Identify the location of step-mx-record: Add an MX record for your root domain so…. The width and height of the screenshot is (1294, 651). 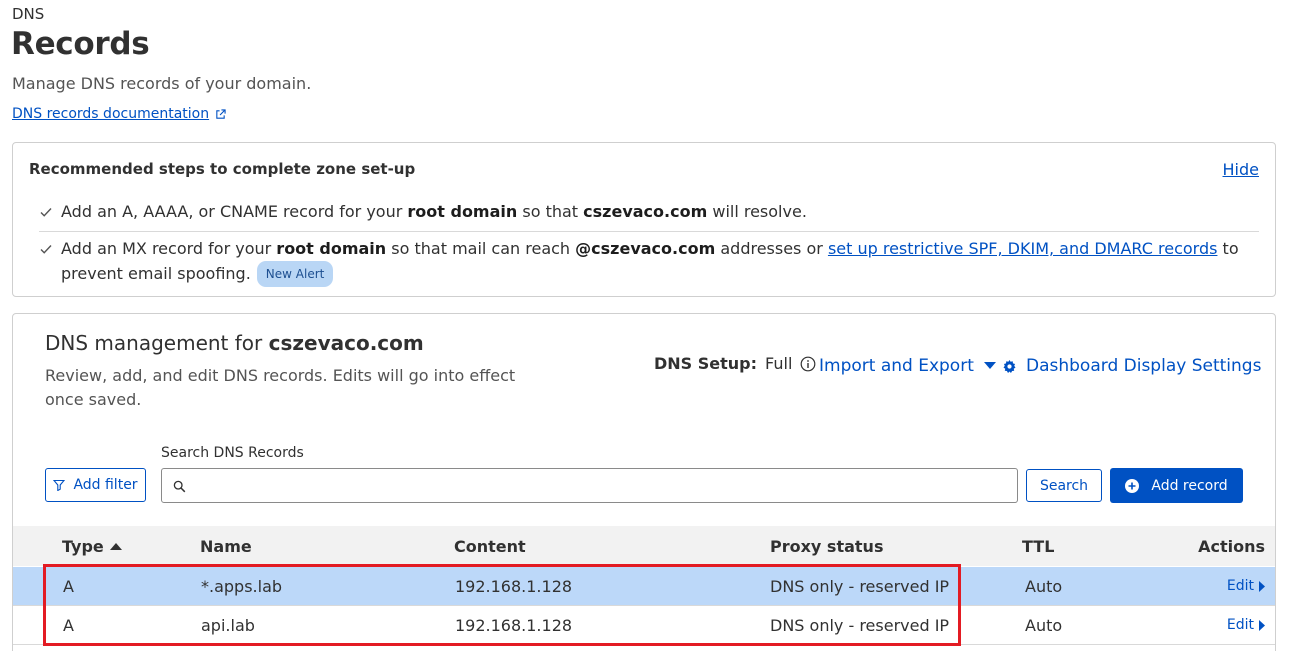
(649, 262).